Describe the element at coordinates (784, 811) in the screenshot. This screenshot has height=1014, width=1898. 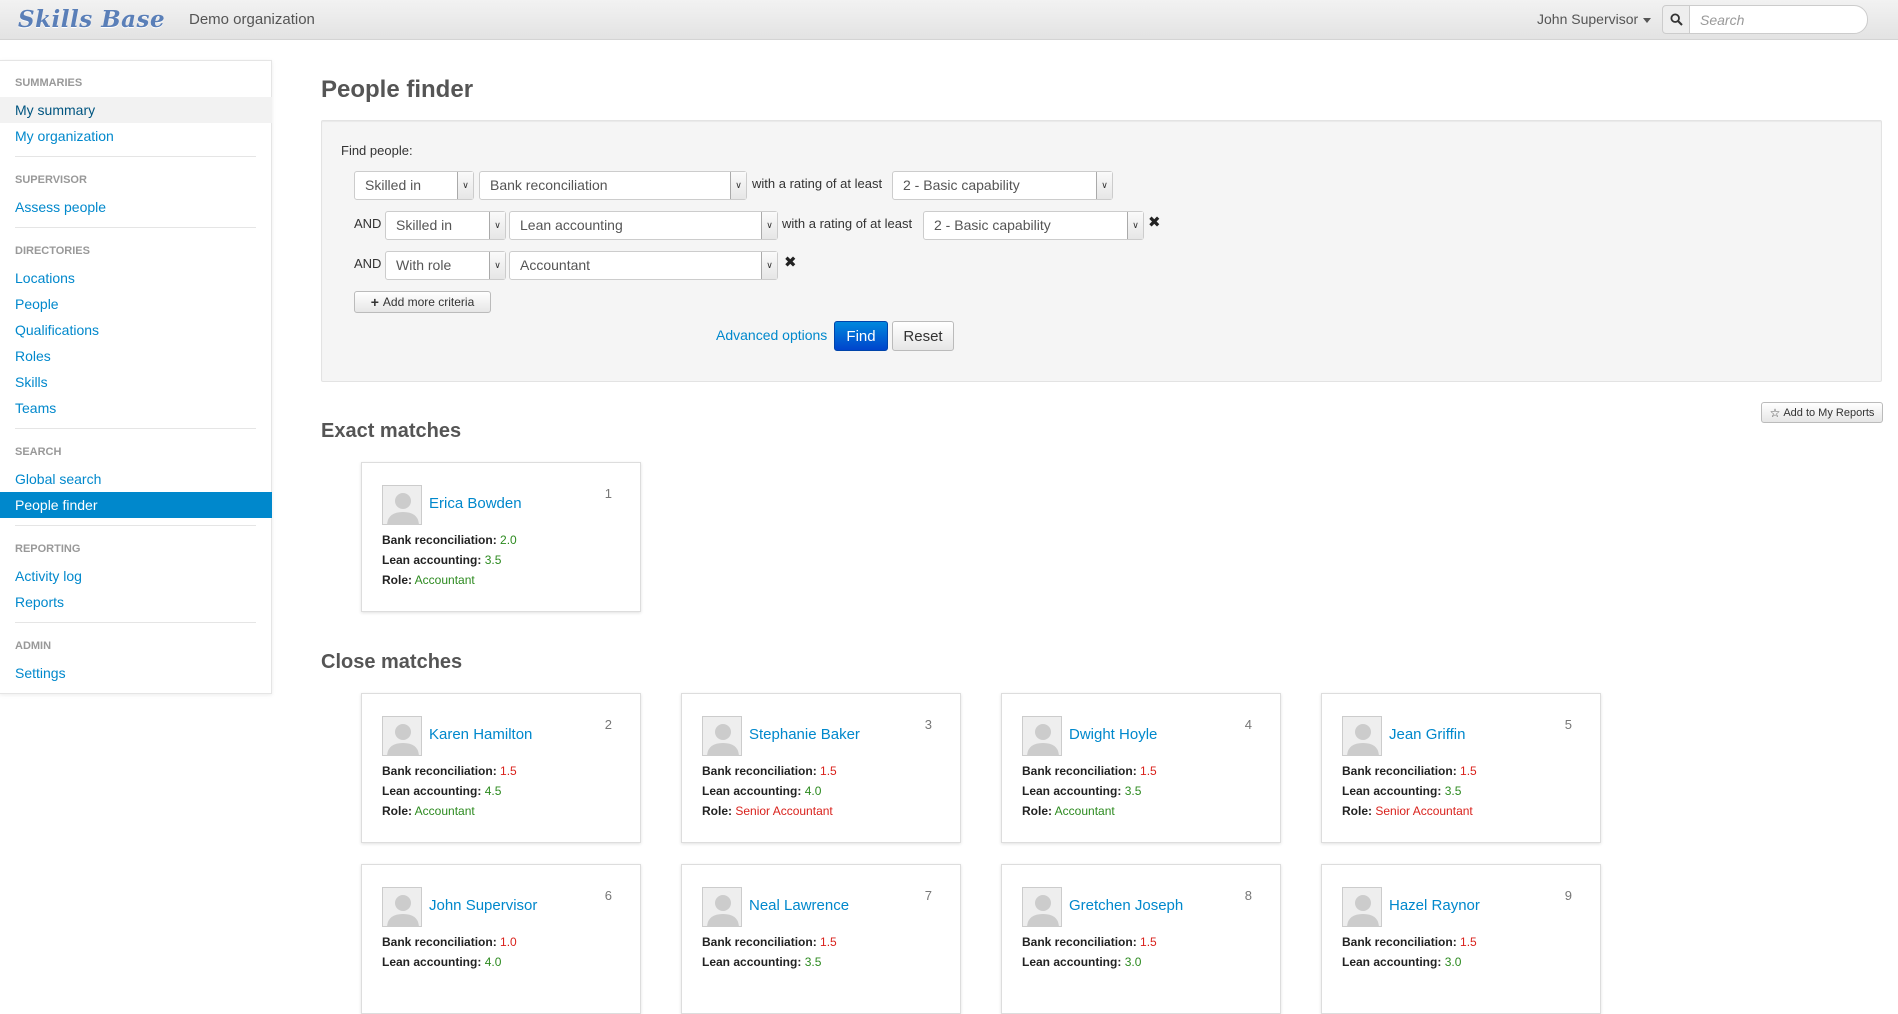
I see `role-value: Senior Accountant` at that location.